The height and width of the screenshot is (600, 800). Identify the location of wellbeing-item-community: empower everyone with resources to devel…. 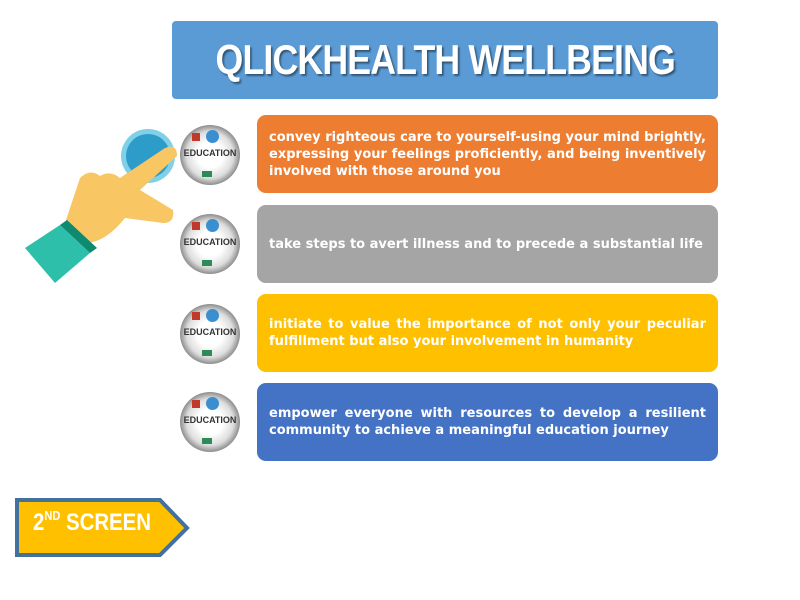
(487, 422).